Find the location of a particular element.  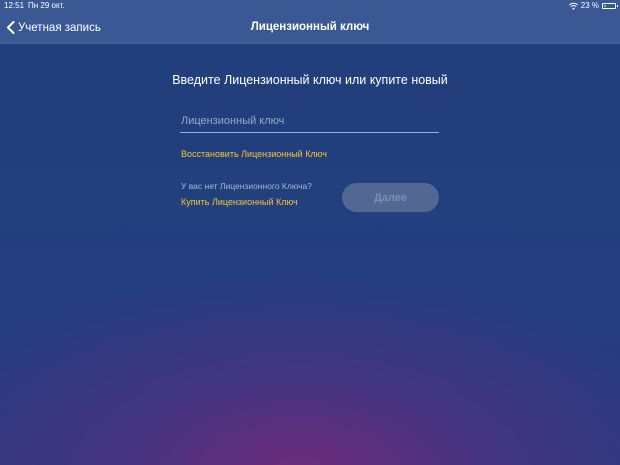

status-date: Пн 29 окт. is located at coordinates (46, 5).